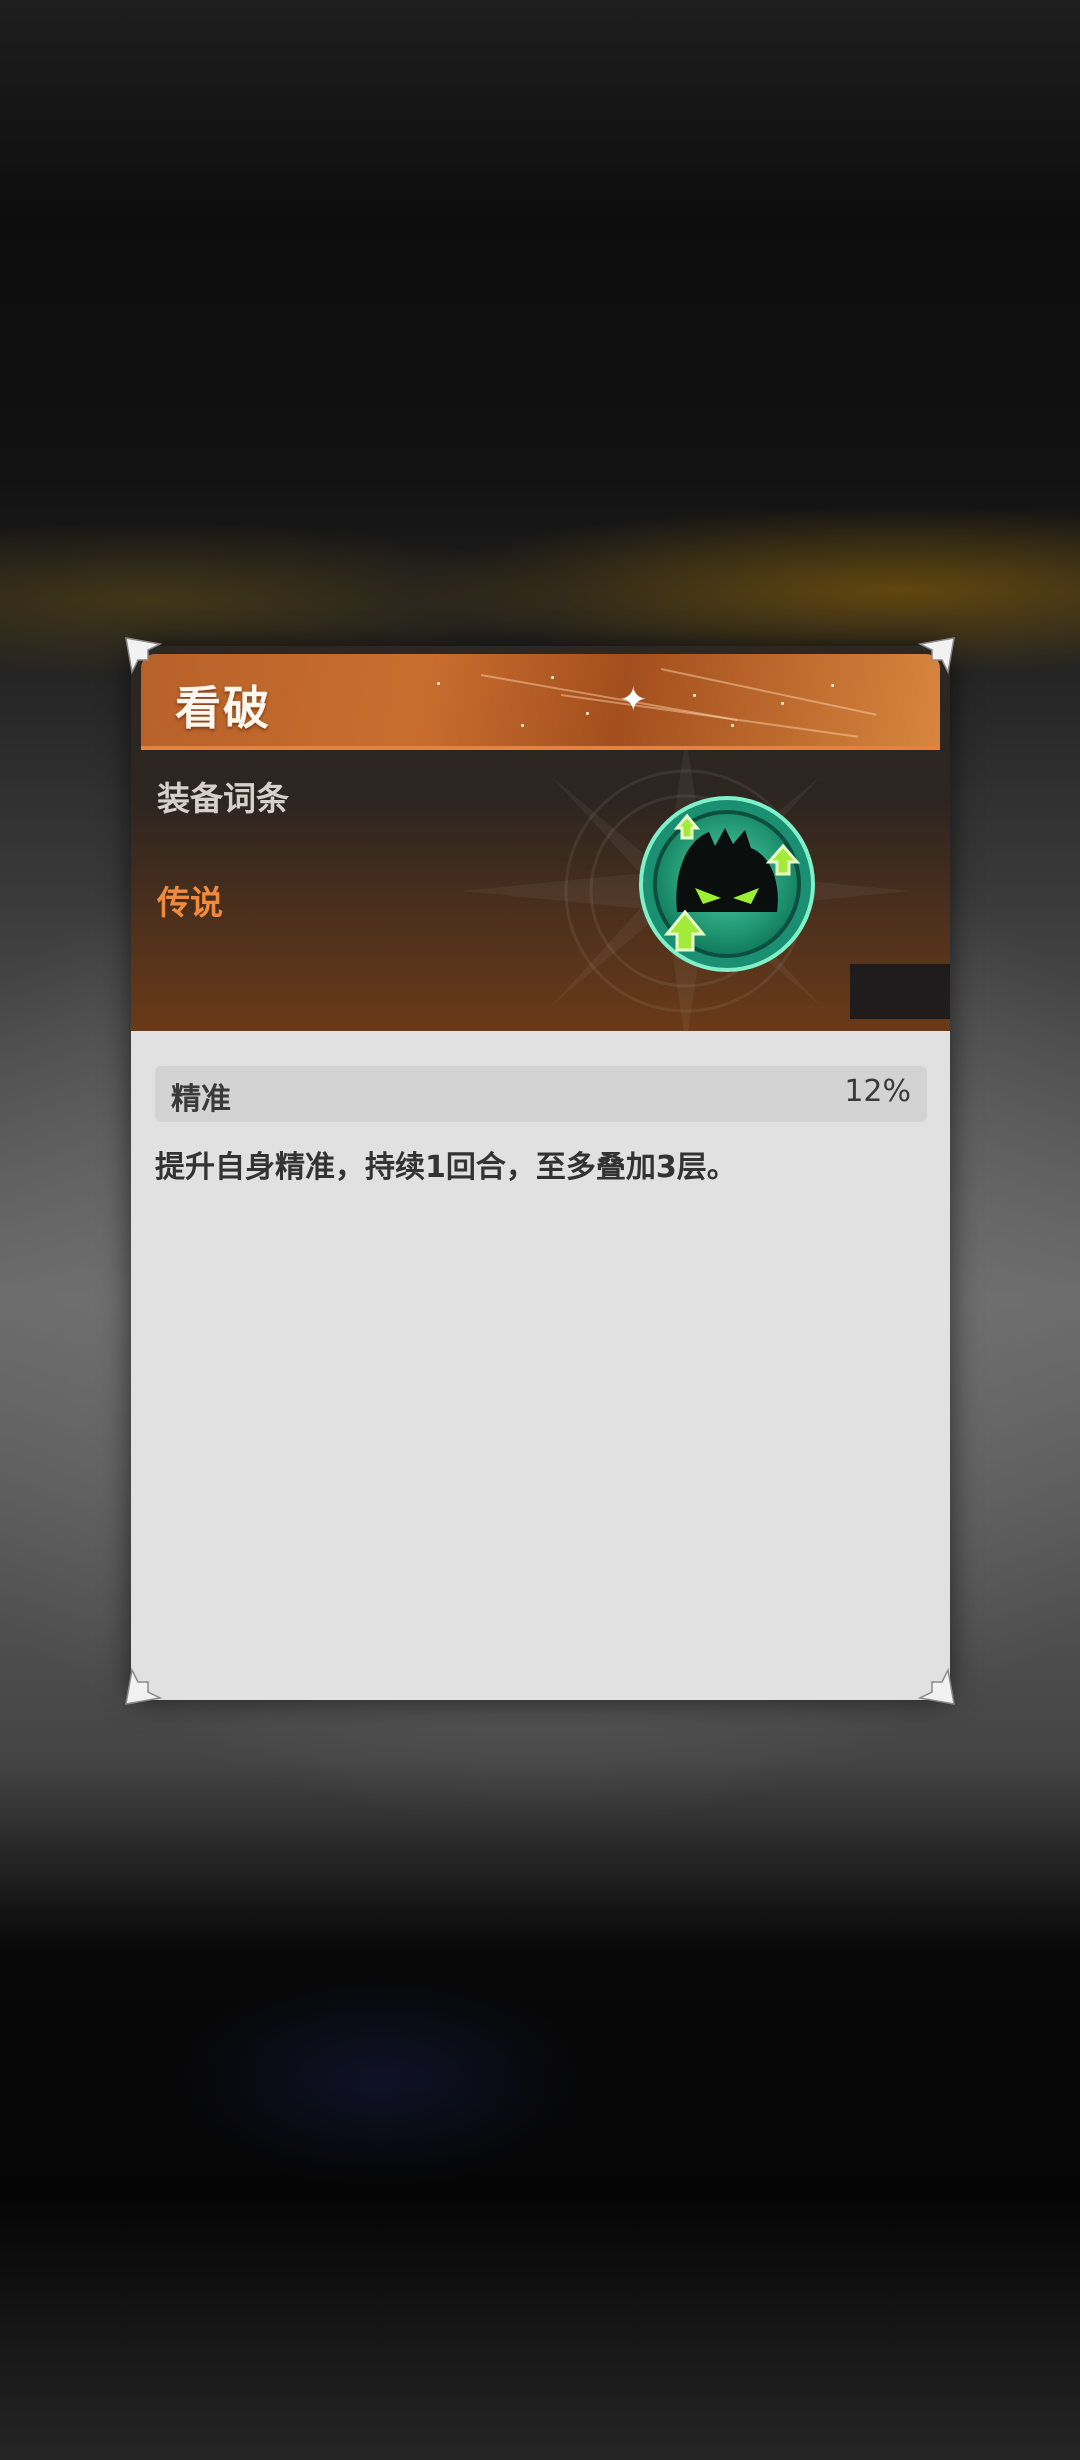 The width and height of the screenshot is (1080, 2460). Describe the element at coordinates (223, 708) in the screenshot. I see `item-title: 看破` at that location.